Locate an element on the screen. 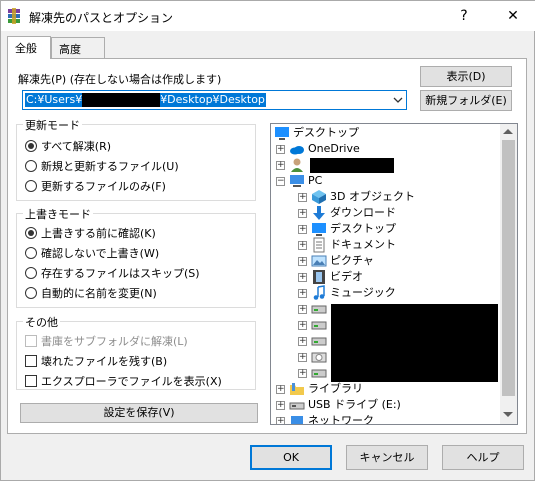 The height and width of the screenshot is (481, 535). scroll-down-arrow-icon is located at coordinates (508, 414).